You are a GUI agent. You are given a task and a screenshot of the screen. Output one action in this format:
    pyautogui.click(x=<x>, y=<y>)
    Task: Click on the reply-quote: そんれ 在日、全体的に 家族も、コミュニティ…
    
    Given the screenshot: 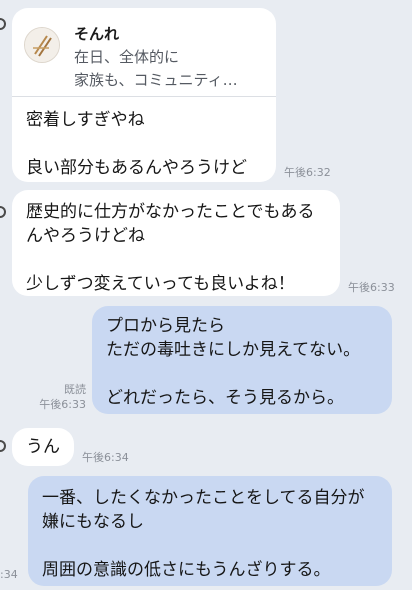 What is the action you would take?
    pyautogui.click(x=144, y=52)
    